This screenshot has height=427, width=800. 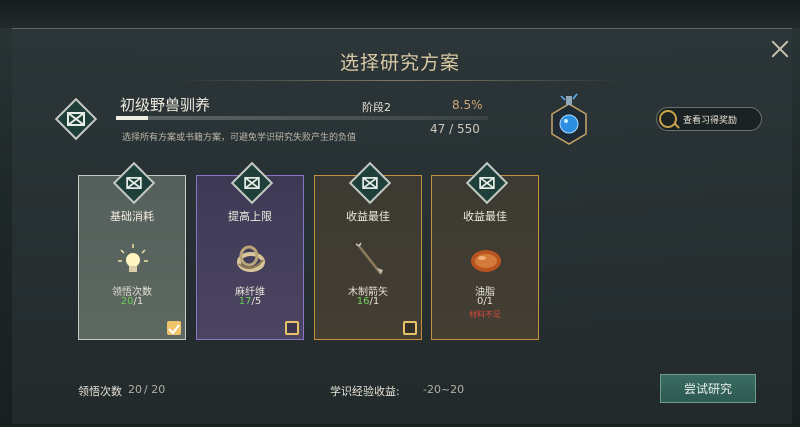 What do you see at coordinates (400, 80) in the screenshot?
I see `title-divider` at bounding box center [400, 80].